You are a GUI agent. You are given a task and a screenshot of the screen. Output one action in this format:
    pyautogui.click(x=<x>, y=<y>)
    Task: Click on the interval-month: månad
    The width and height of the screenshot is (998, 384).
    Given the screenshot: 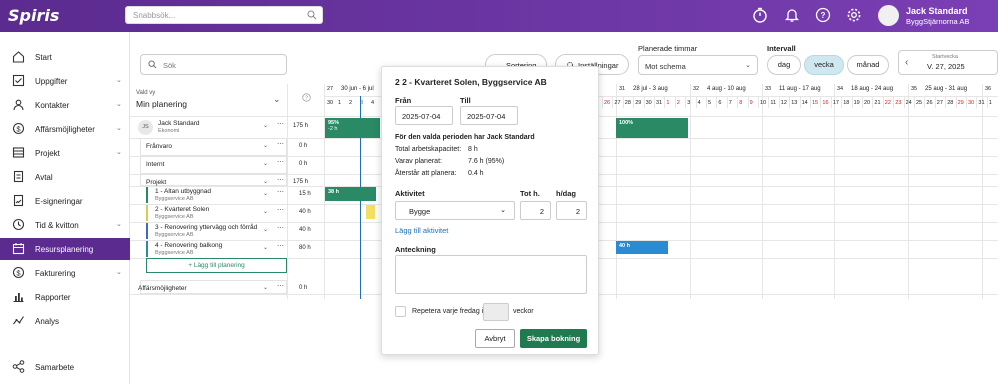 What is the action you would take?
    pyautogui.click(x=868, y=65)
    